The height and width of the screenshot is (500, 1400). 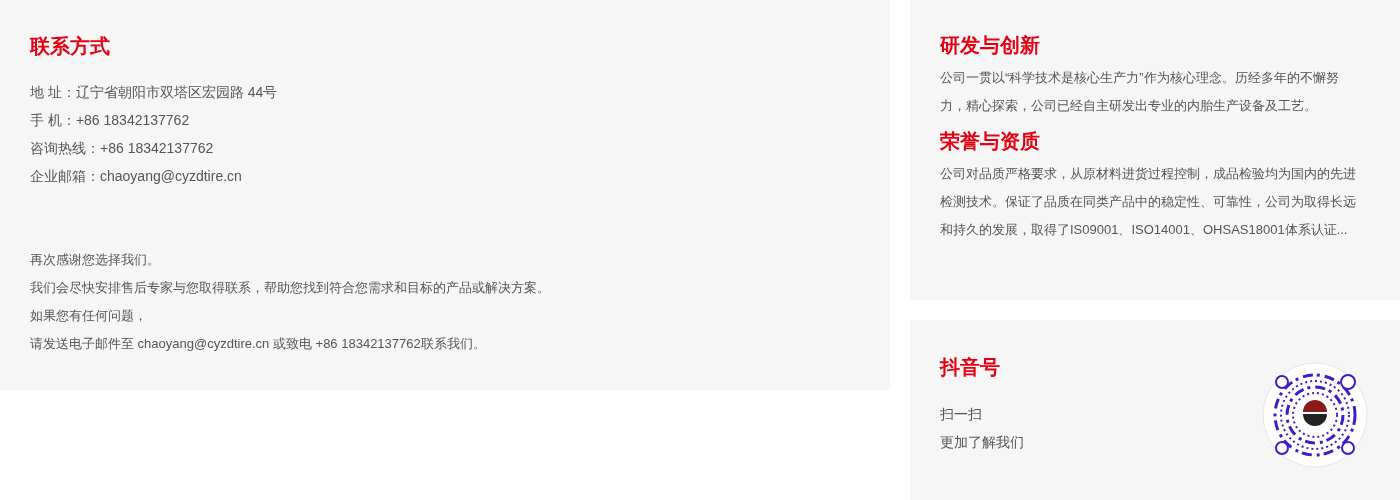 What do you see at coordinates (290, 288) in the screenshot?
I see `message-line: 我们会尽快安排售后专家与您取得联系，帮助您找到符合您需求和目标的产品或解决方案。` at bounding box center [290, 288].